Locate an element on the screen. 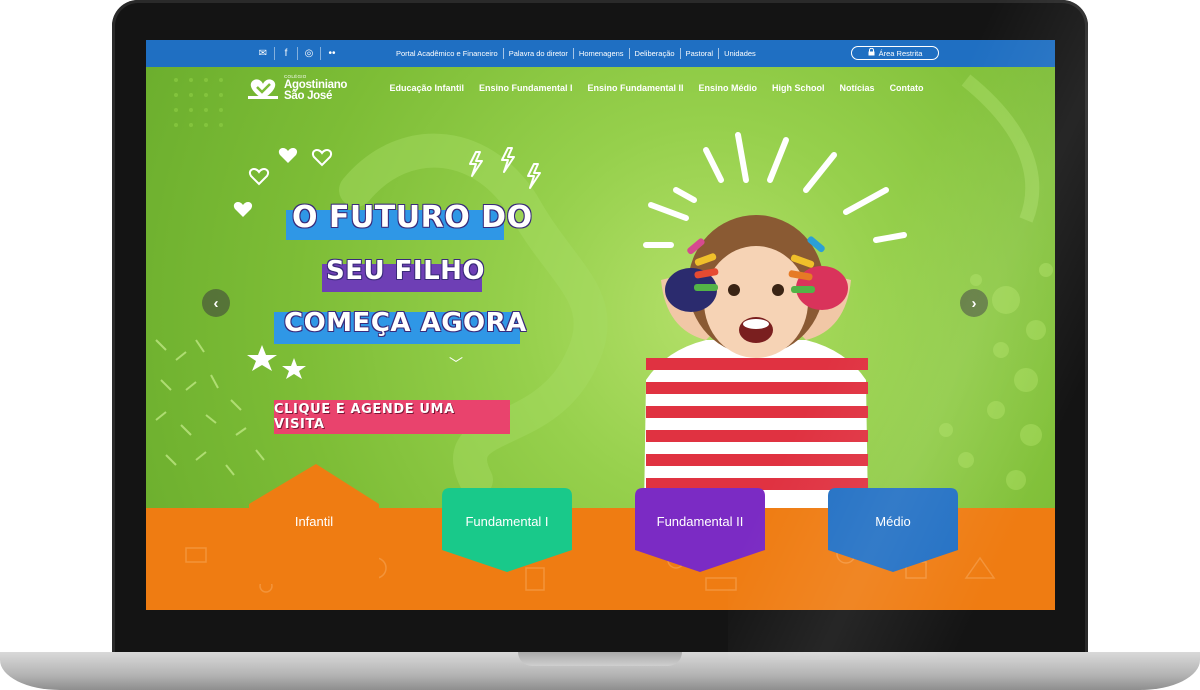  social-links: ✉ f ◎ •• is located at coordinates (297, 53).